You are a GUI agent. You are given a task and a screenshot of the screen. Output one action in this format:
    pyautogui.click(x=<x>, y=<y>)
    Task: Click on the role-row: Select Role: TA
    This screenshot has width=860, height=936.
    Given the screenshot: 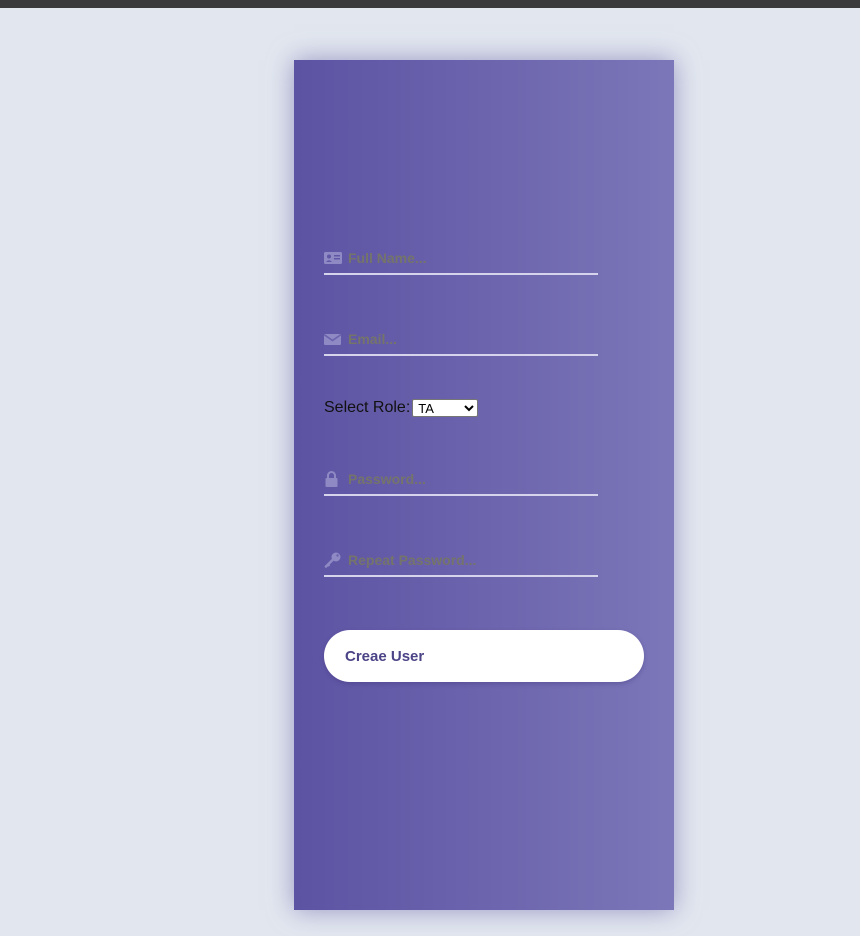 What is the action you would take?
    pyautogui.click(x=401, y=408)
    